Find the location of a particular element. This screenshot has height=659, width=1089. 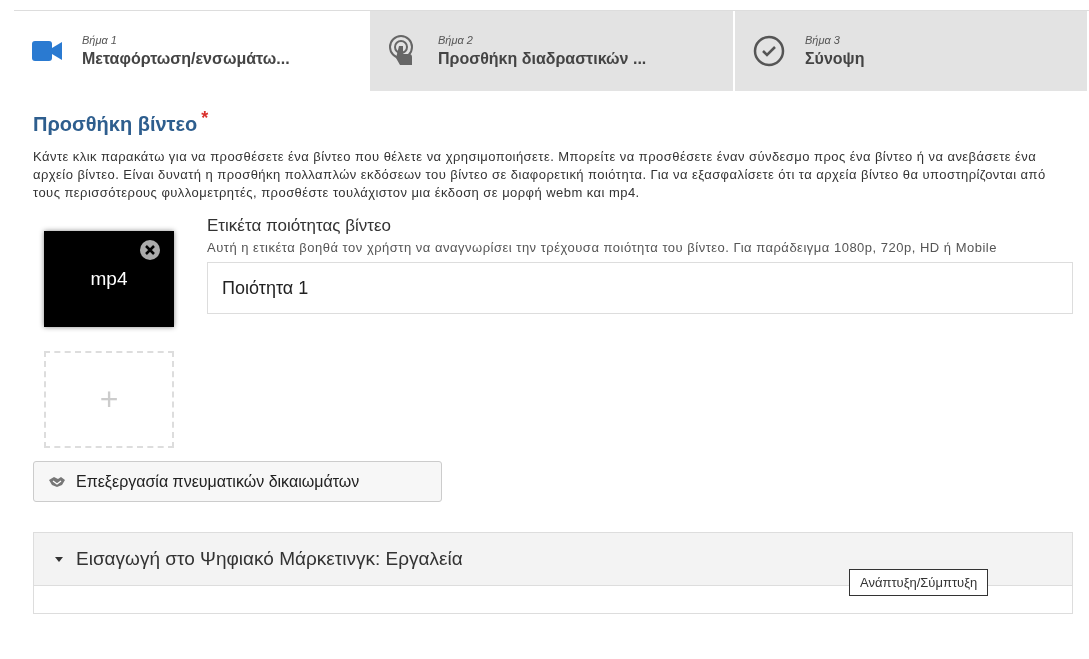

section-title: Προσθήκη βίντεο is located at coordinates (115, 124).